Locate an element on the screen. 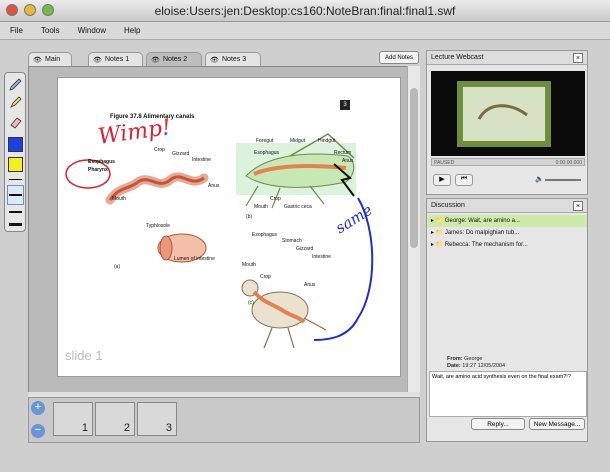 Image resolution: width=610 pixels, height=472 pixels. menu-bar: File Tools Window Help is located at coordinates (305, 31).